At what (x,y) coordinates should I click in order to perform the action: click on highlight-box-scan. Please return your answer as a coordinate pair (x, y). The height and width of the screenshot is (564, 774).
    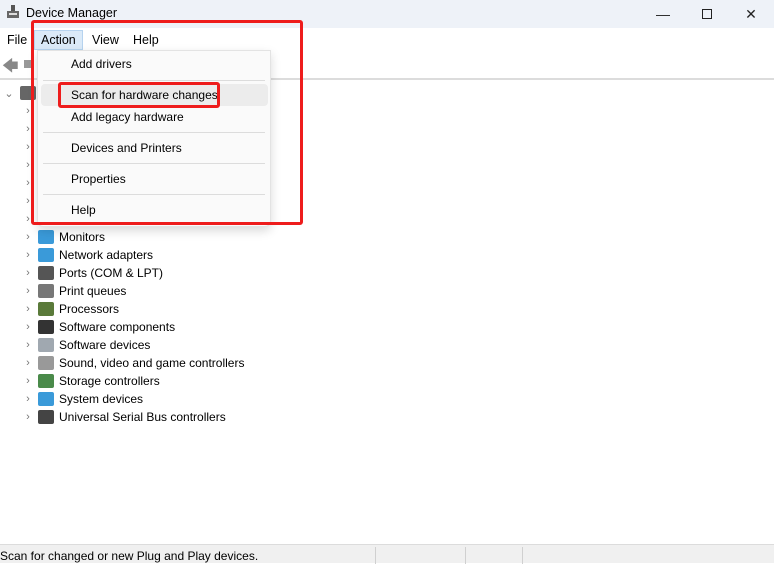
    Looking at the image, I should click on (139, 95).